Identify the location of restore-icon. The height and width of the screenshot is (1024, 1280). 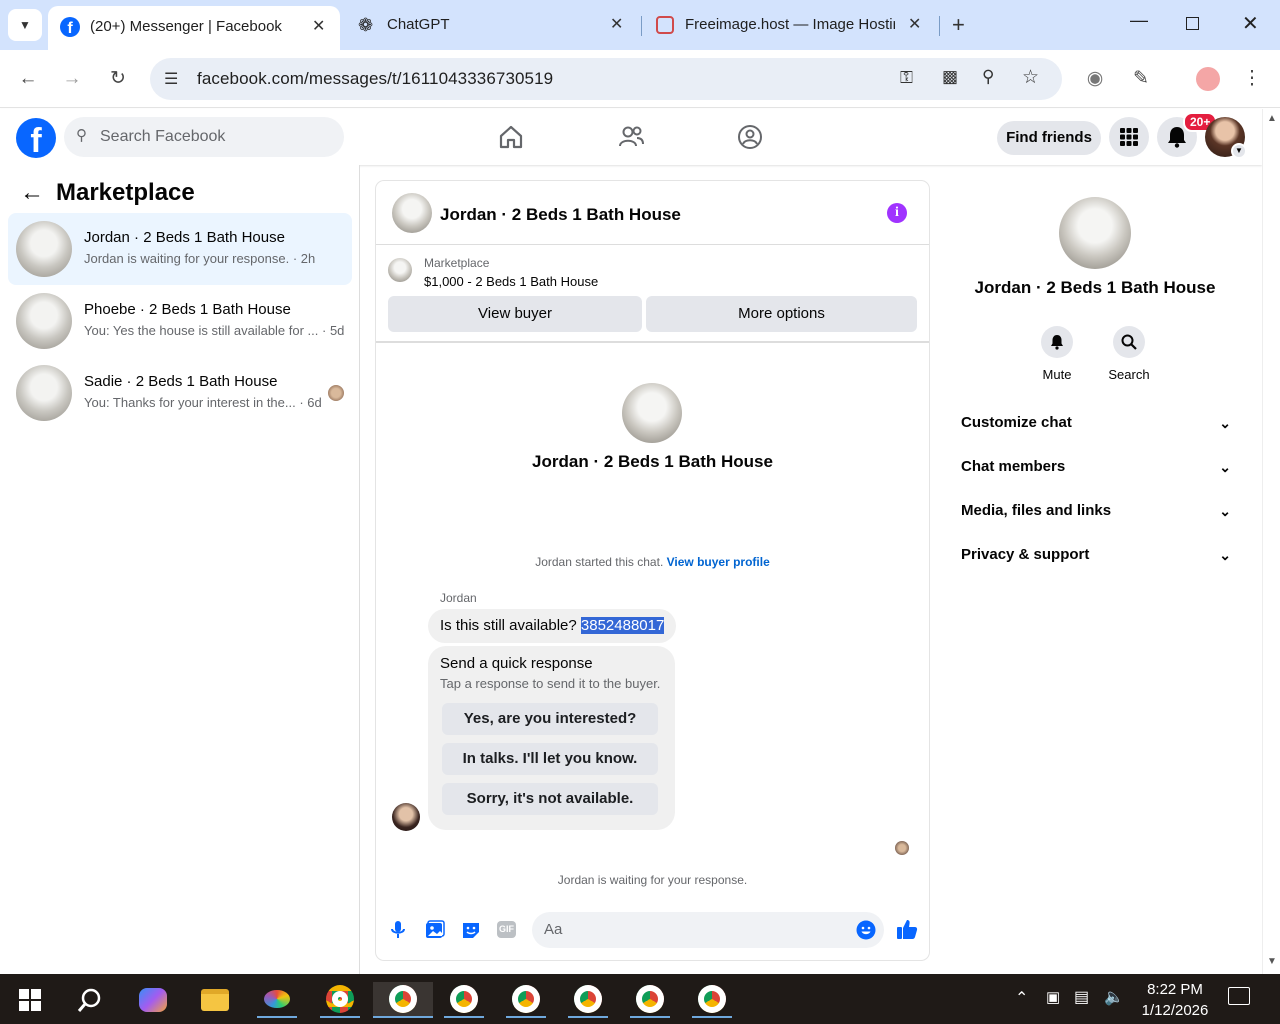
(1192, 23).